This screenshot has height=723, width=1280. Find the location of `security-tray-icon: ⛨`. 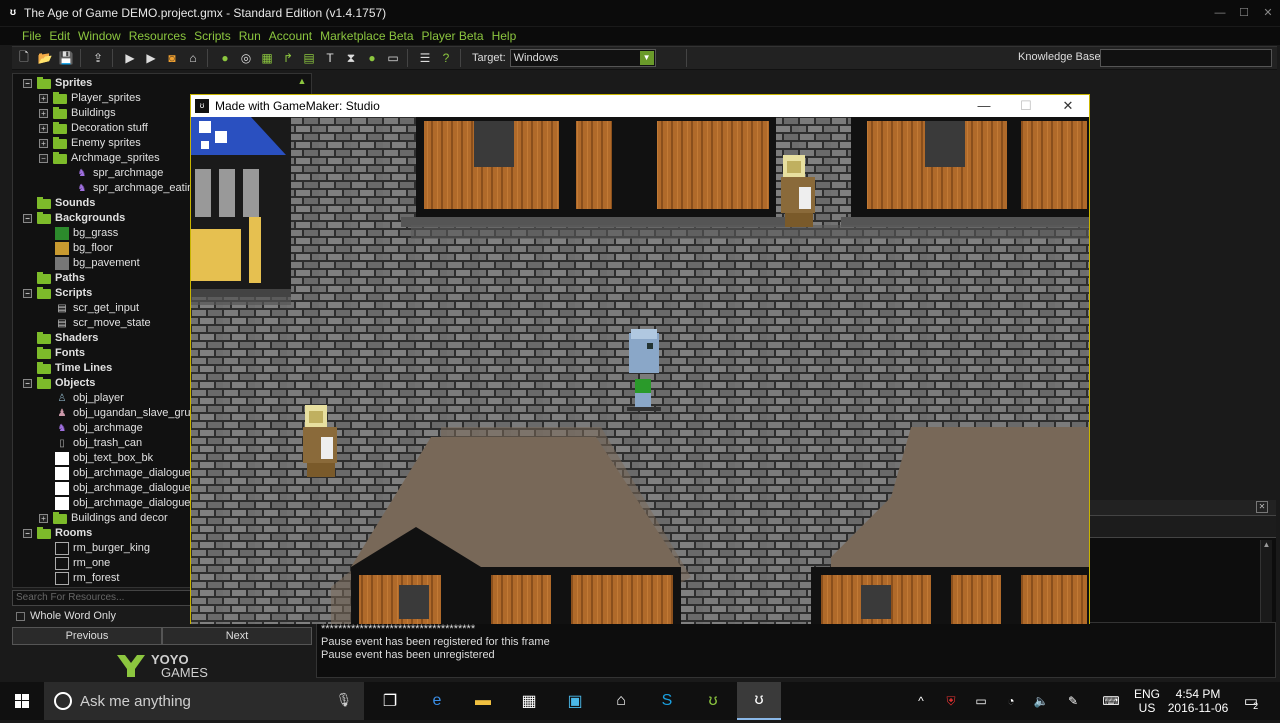

security-tray-icon: ⛨ is located at coordinates (951, 701).